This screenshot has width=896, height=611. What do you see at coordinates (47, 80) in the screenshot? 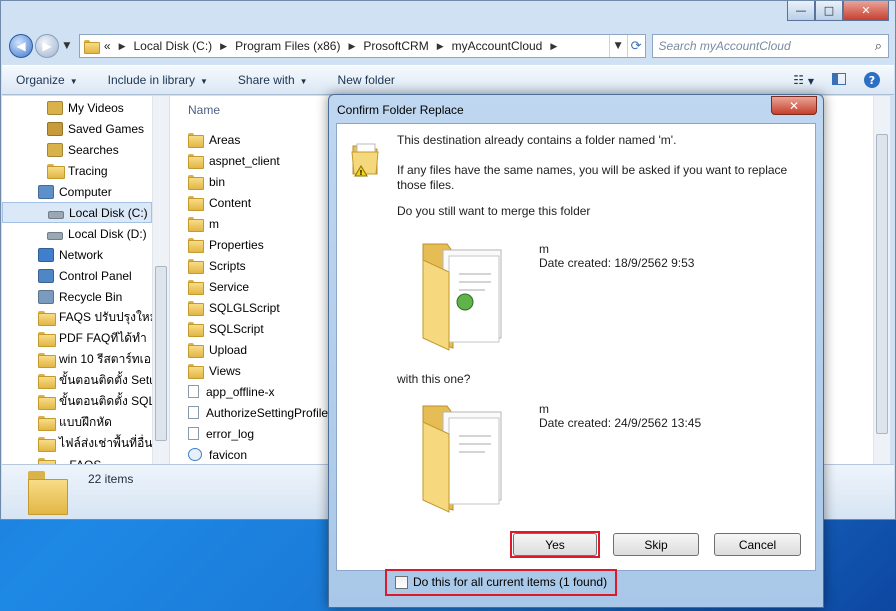
I see `organize-menu: Organize ▼` at bounding box center [47, 80].